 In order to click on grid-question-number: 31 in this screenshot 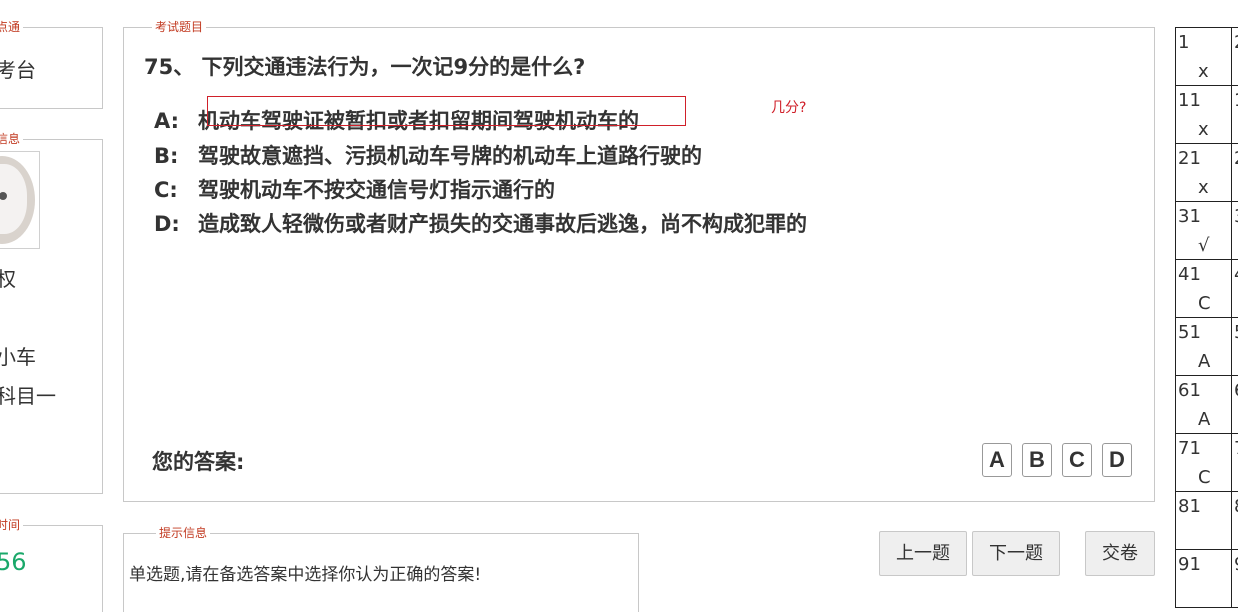, I will do `click(1189, 216)`.